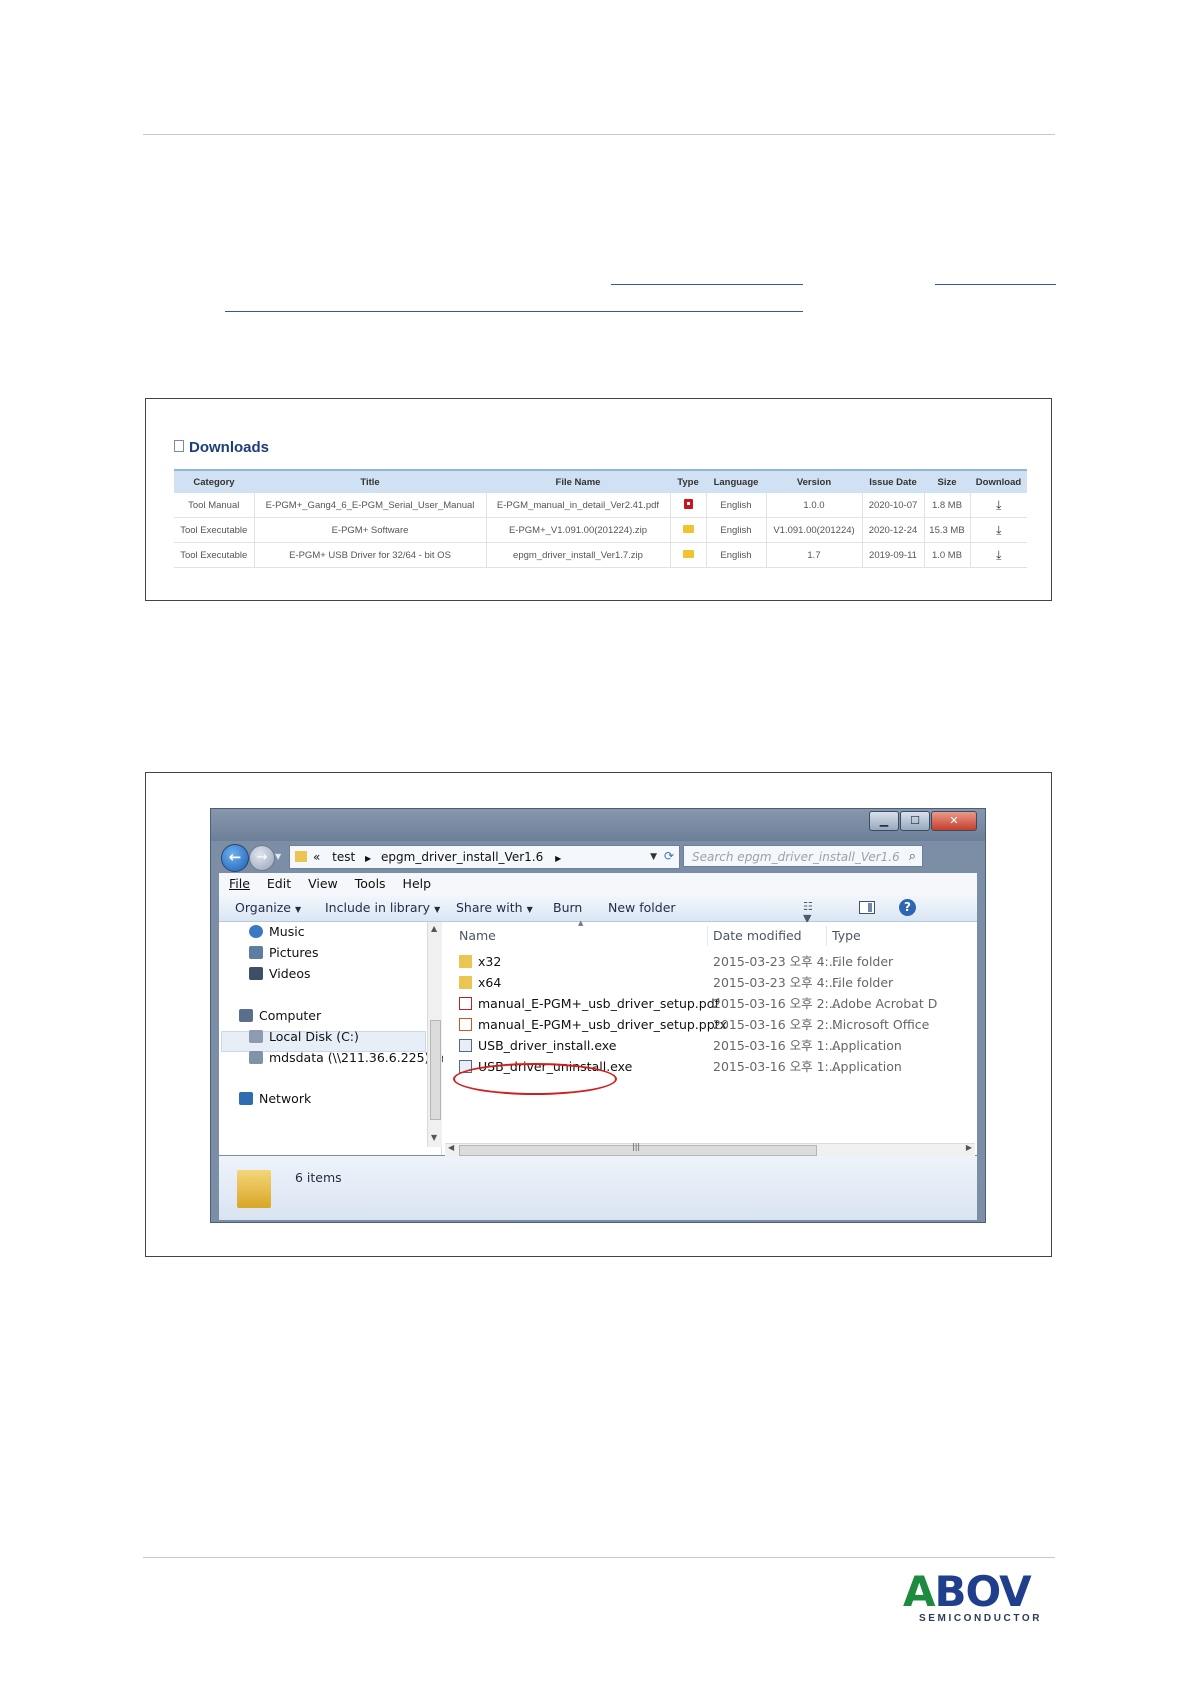  I want to click on search-icon: ⌕, so click(912, 857).